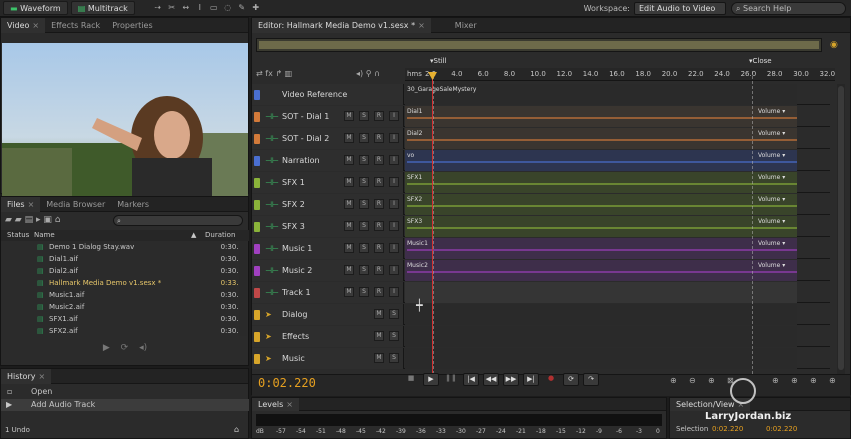 Image resolution: width=851 pixels, height=439 pixels. Describe the element at coordinates (571, 379) in the screenshot. I see `loop-button: ⟳` at that location.